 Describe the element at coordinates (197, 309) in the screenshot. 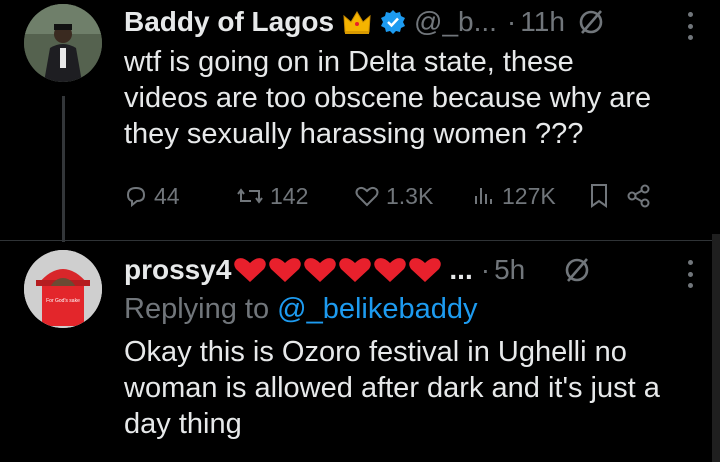

I see `replying-to-label: Replying to` at that location.